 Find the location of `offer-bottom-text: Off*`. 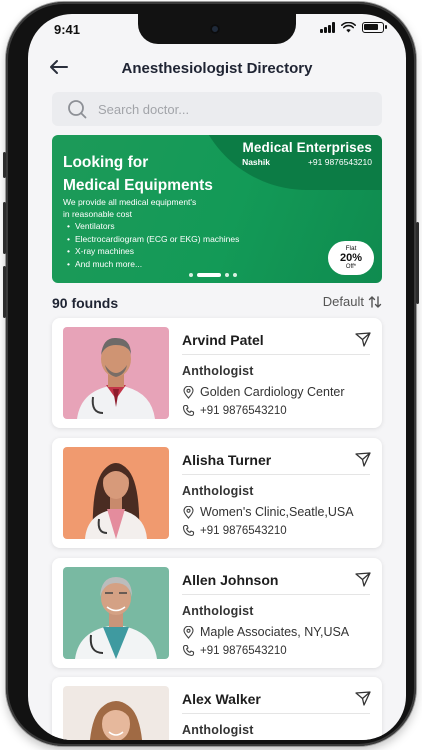

offer-bottom-text: Off* is located at coordinates (351, 267).